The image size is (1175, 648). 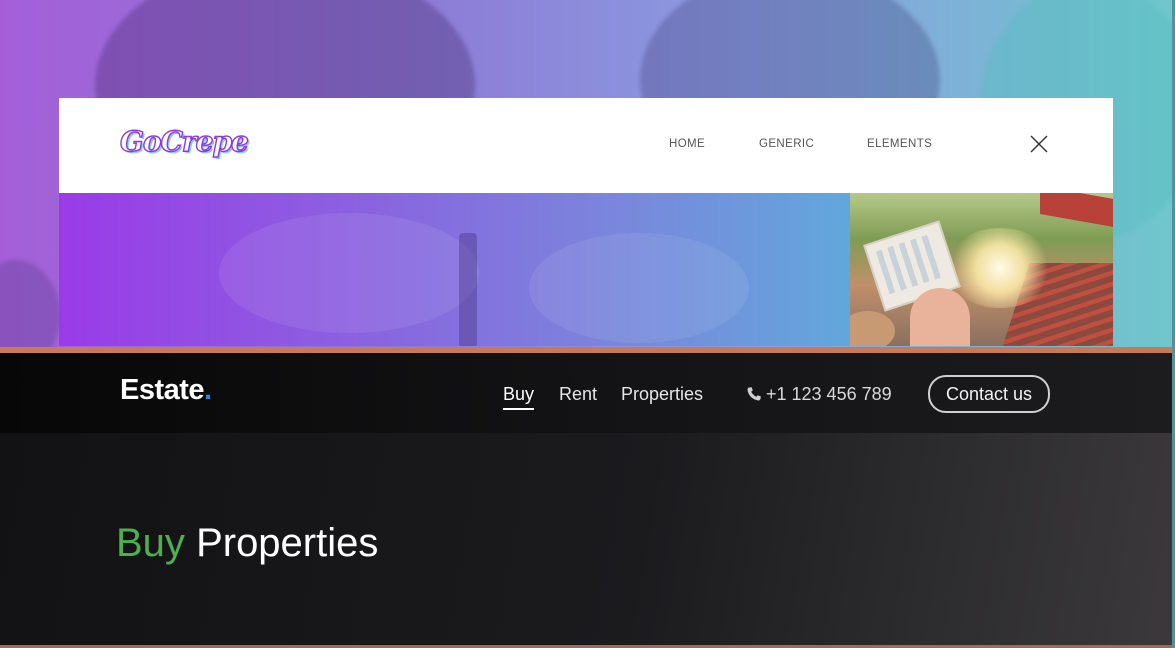 I want to click on phone-link: +1 123 456 789, so click(x=819, y=394).